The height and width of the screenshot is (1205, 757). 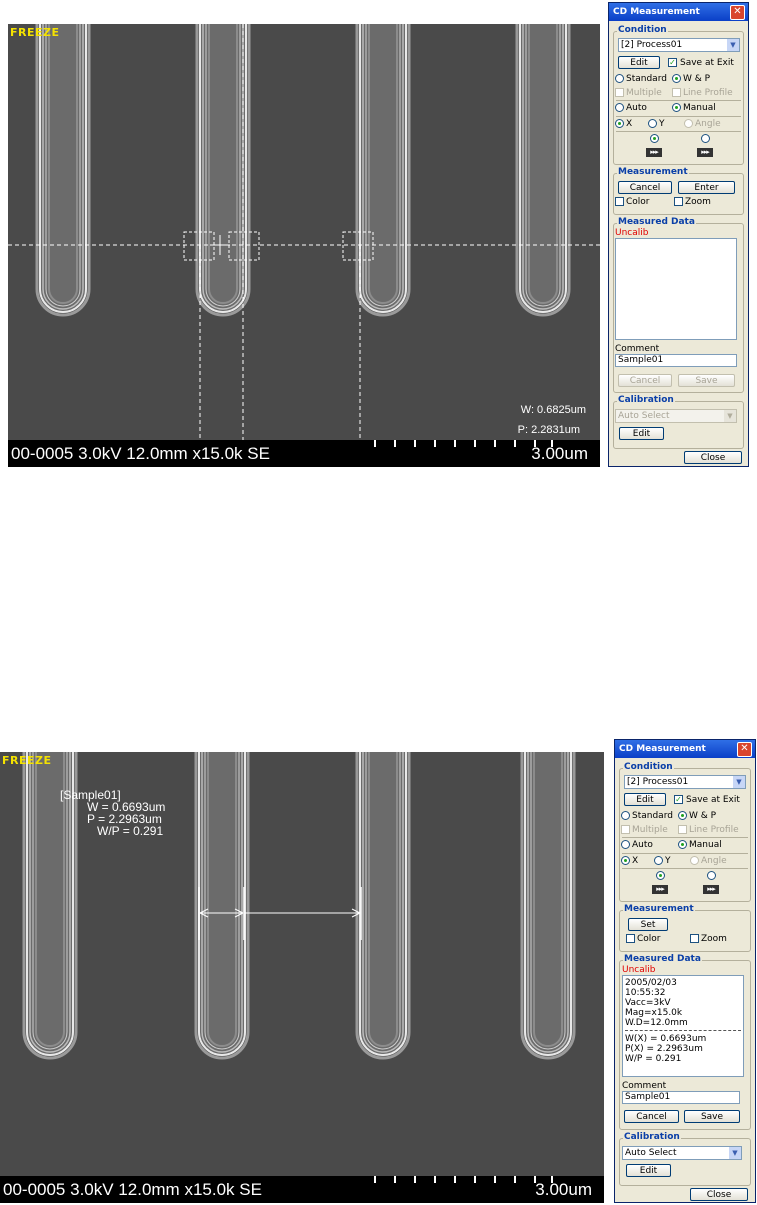 I want to click on cancel-measurement-button: Cancel, so click(x=645, y=187).